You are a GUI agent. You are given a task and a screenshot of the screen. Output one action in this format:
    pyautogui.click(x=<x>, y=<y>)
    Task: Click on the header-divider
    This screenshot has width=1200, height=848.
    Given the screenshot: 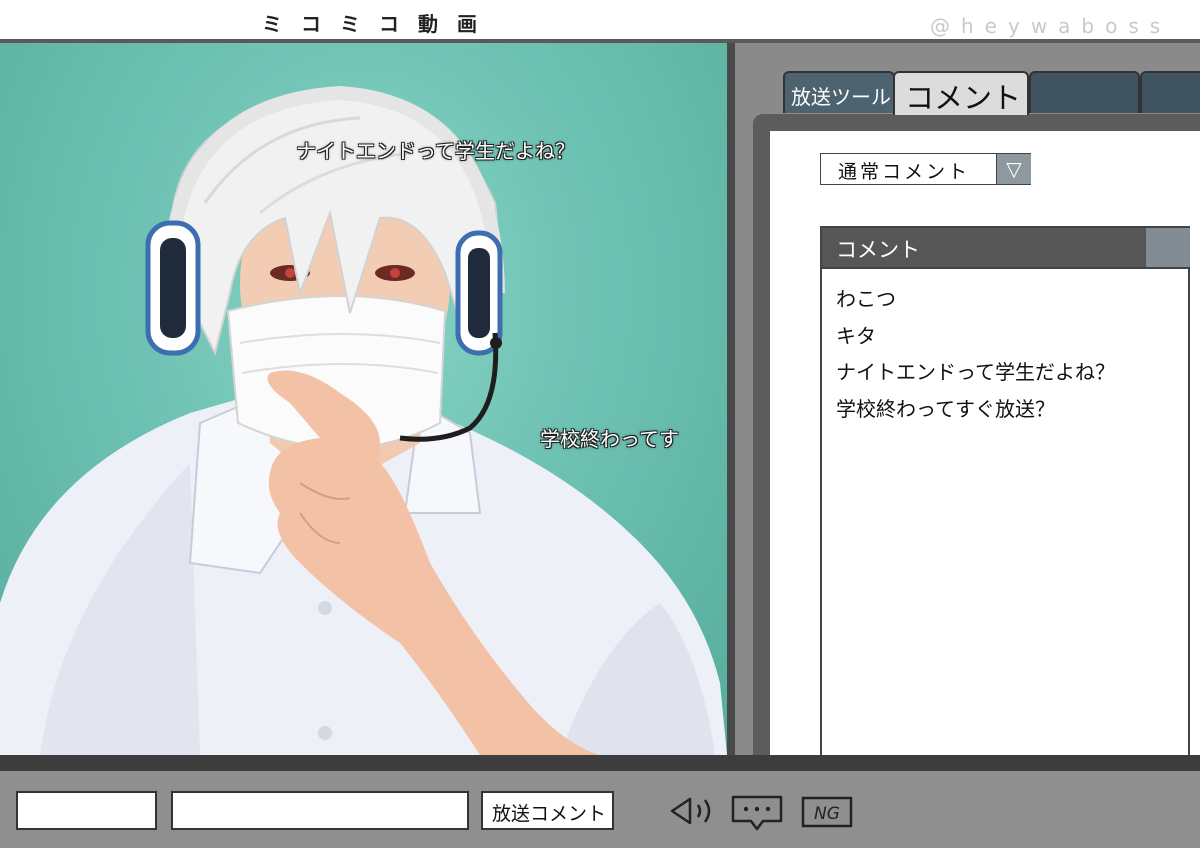 What is the action you would take?
    pyautogui.click(x=1006, y=268)
    